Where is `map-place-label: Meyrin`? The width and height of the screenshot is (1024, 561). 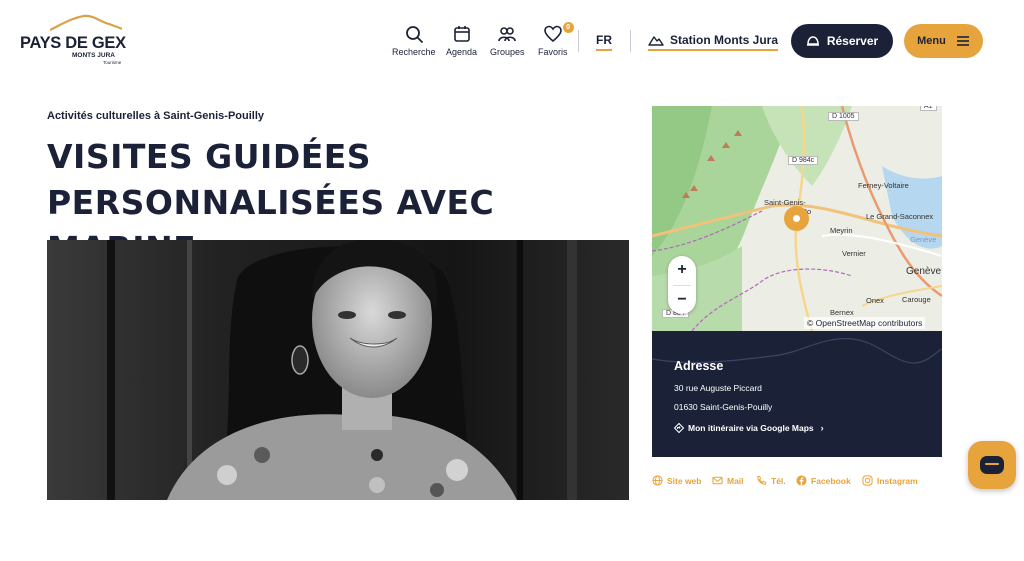 map-place-label: Meyrin is located at coordinates (841, 230).